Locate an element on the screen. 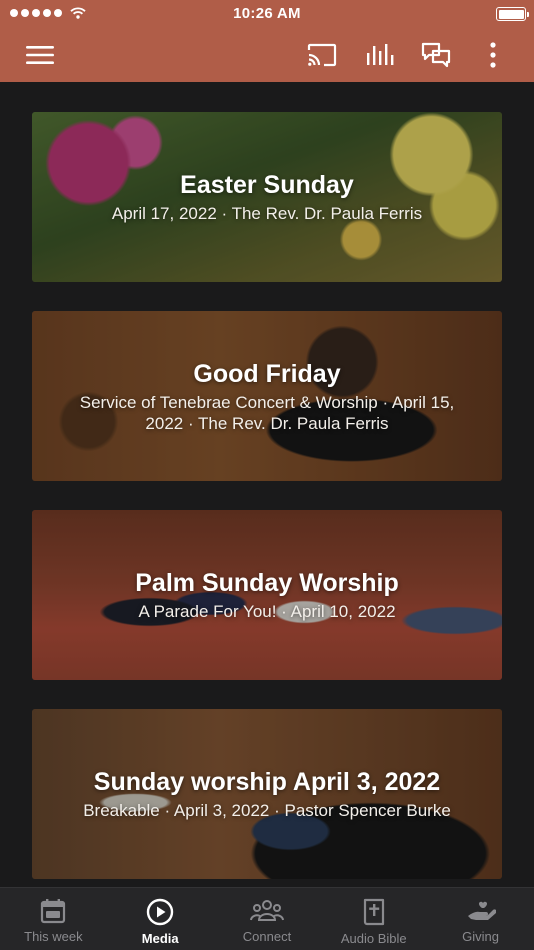  audio-button is located at coordinates (380, 55).